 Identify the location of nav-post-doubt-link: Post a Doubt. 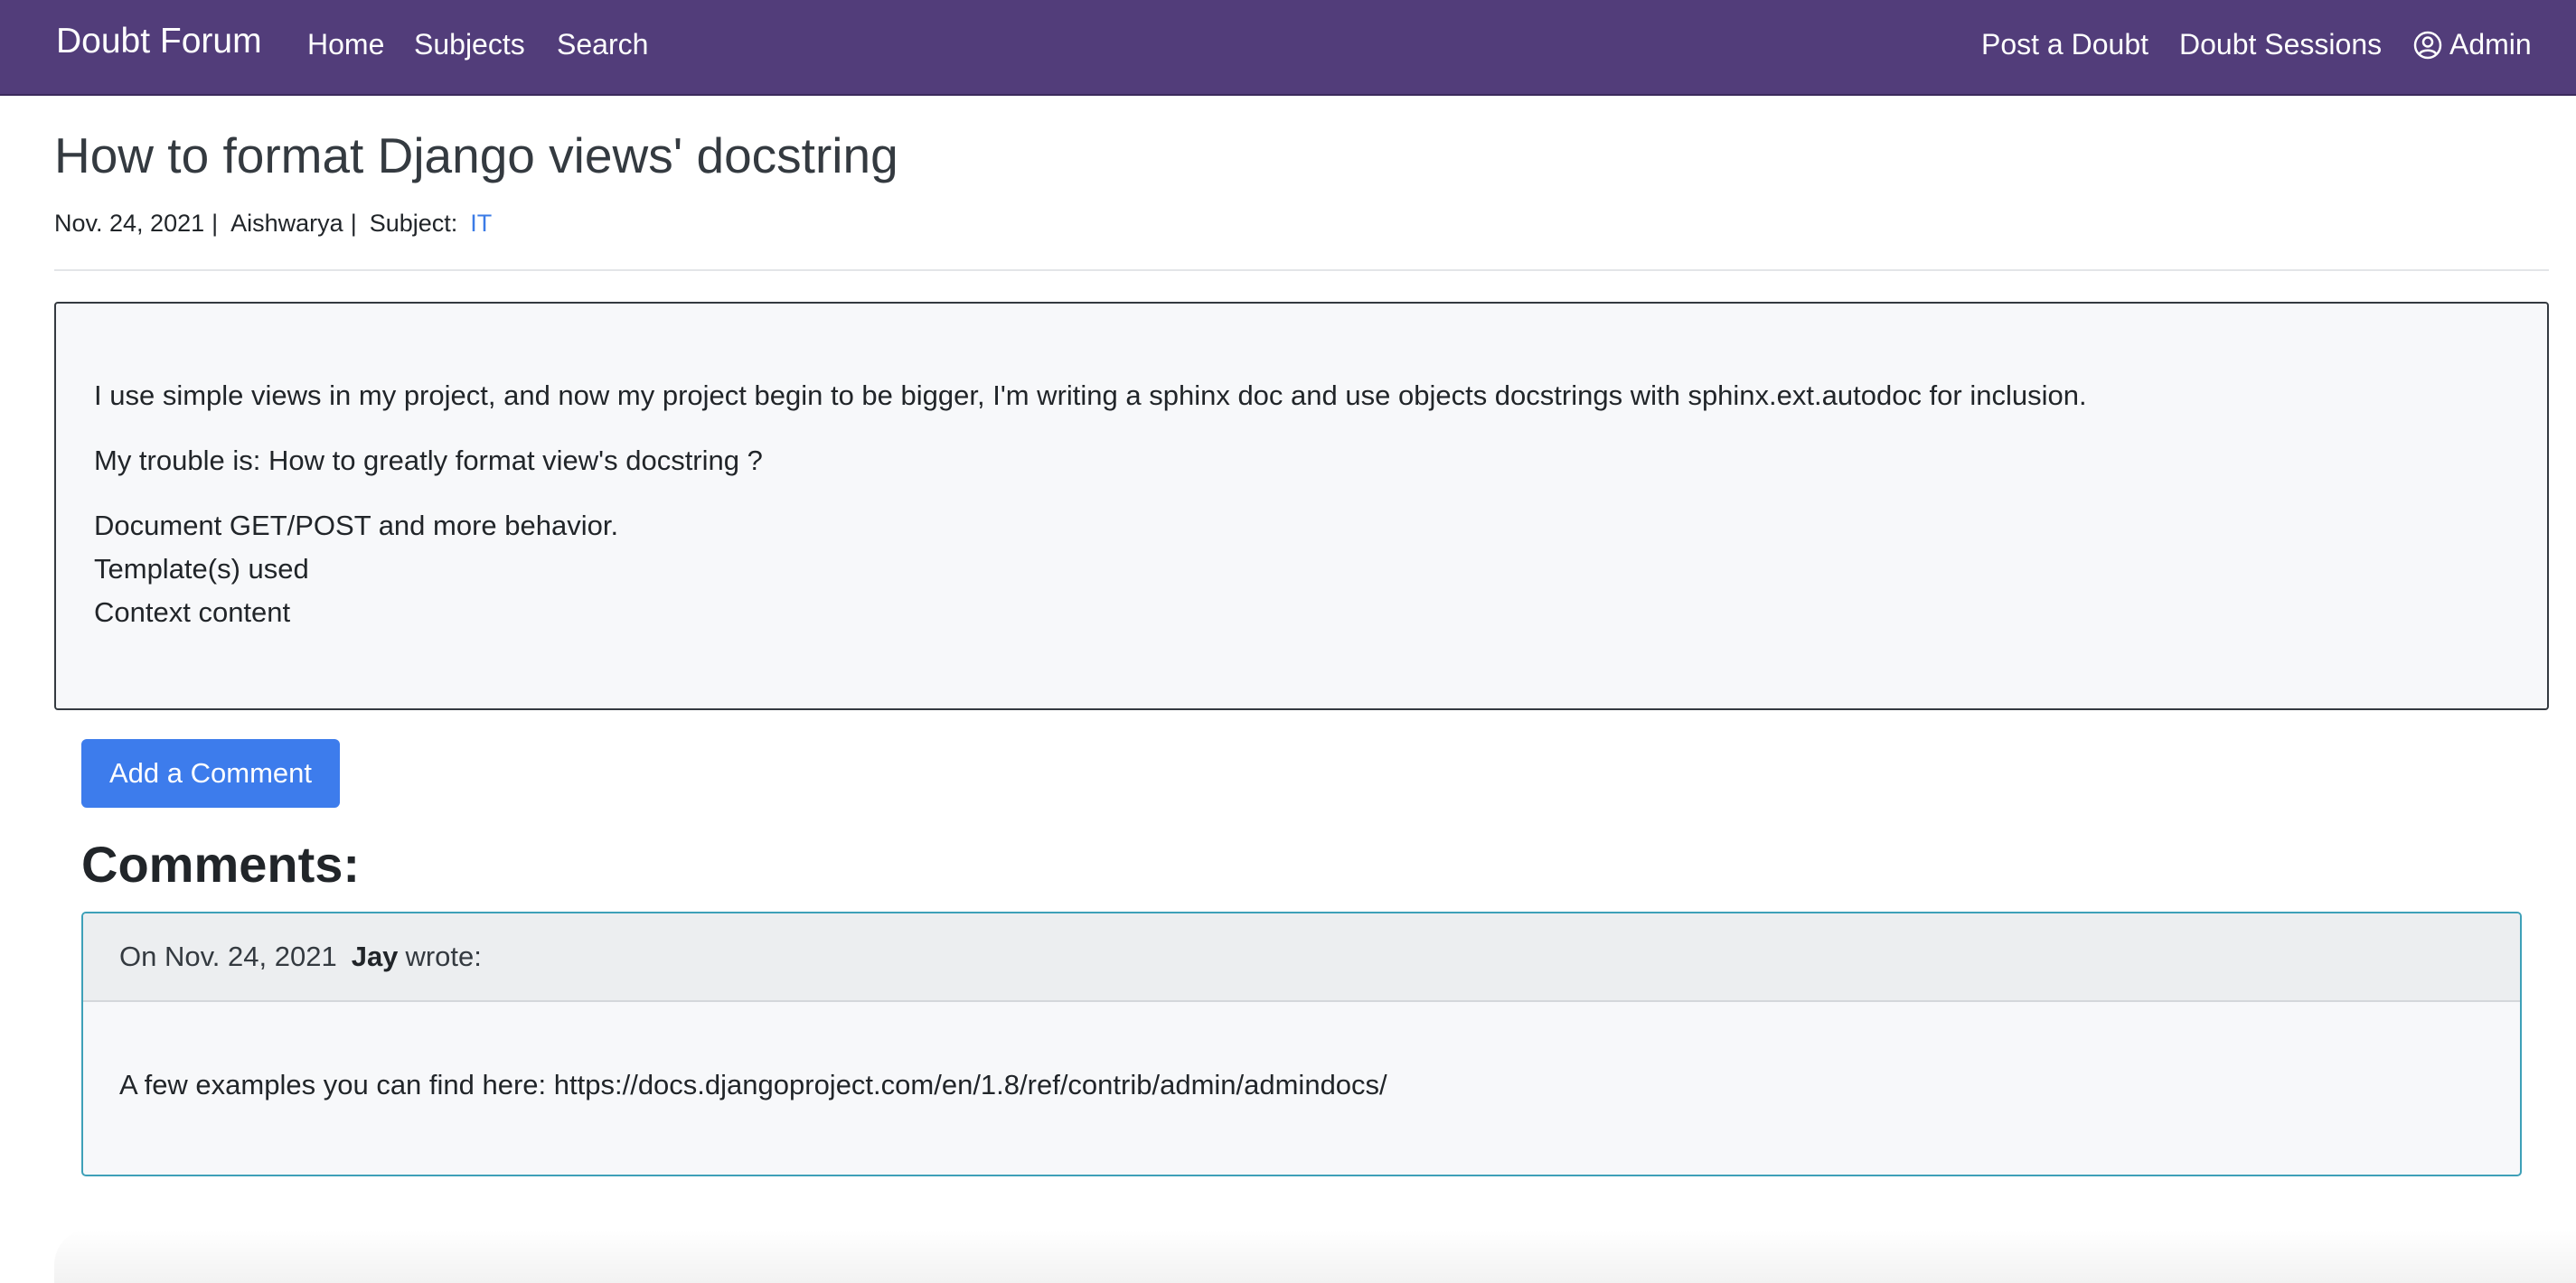
(2064, 44).